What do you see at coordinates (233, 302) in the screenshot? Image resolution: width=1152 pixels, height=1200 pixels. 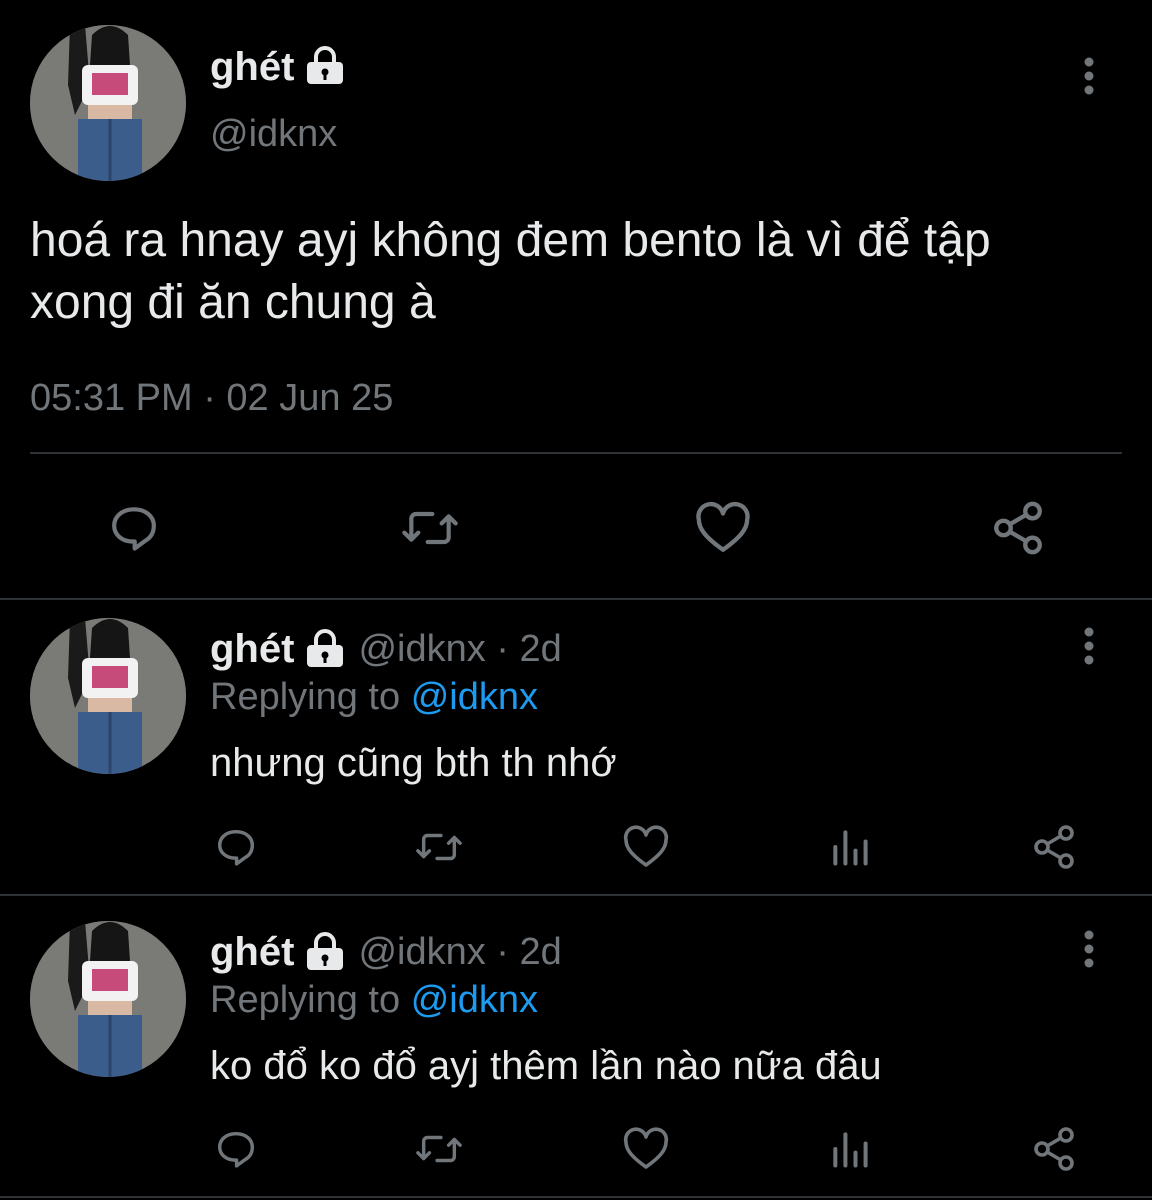 I see `tweet-text-line: xong đi ăn chung à` at bounding box center [233, 302].